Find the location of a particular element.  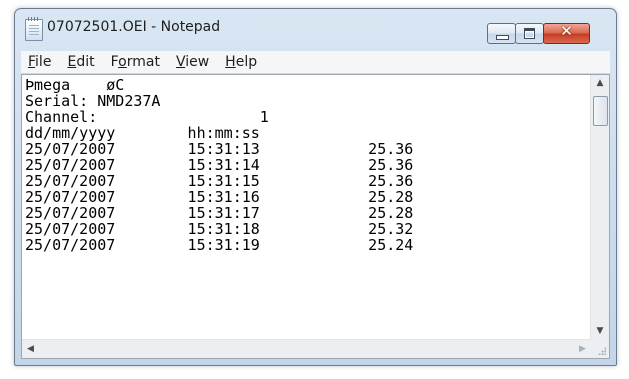

scroll-right-arrow-icon: ▶ is located at coordinates (582, 349).